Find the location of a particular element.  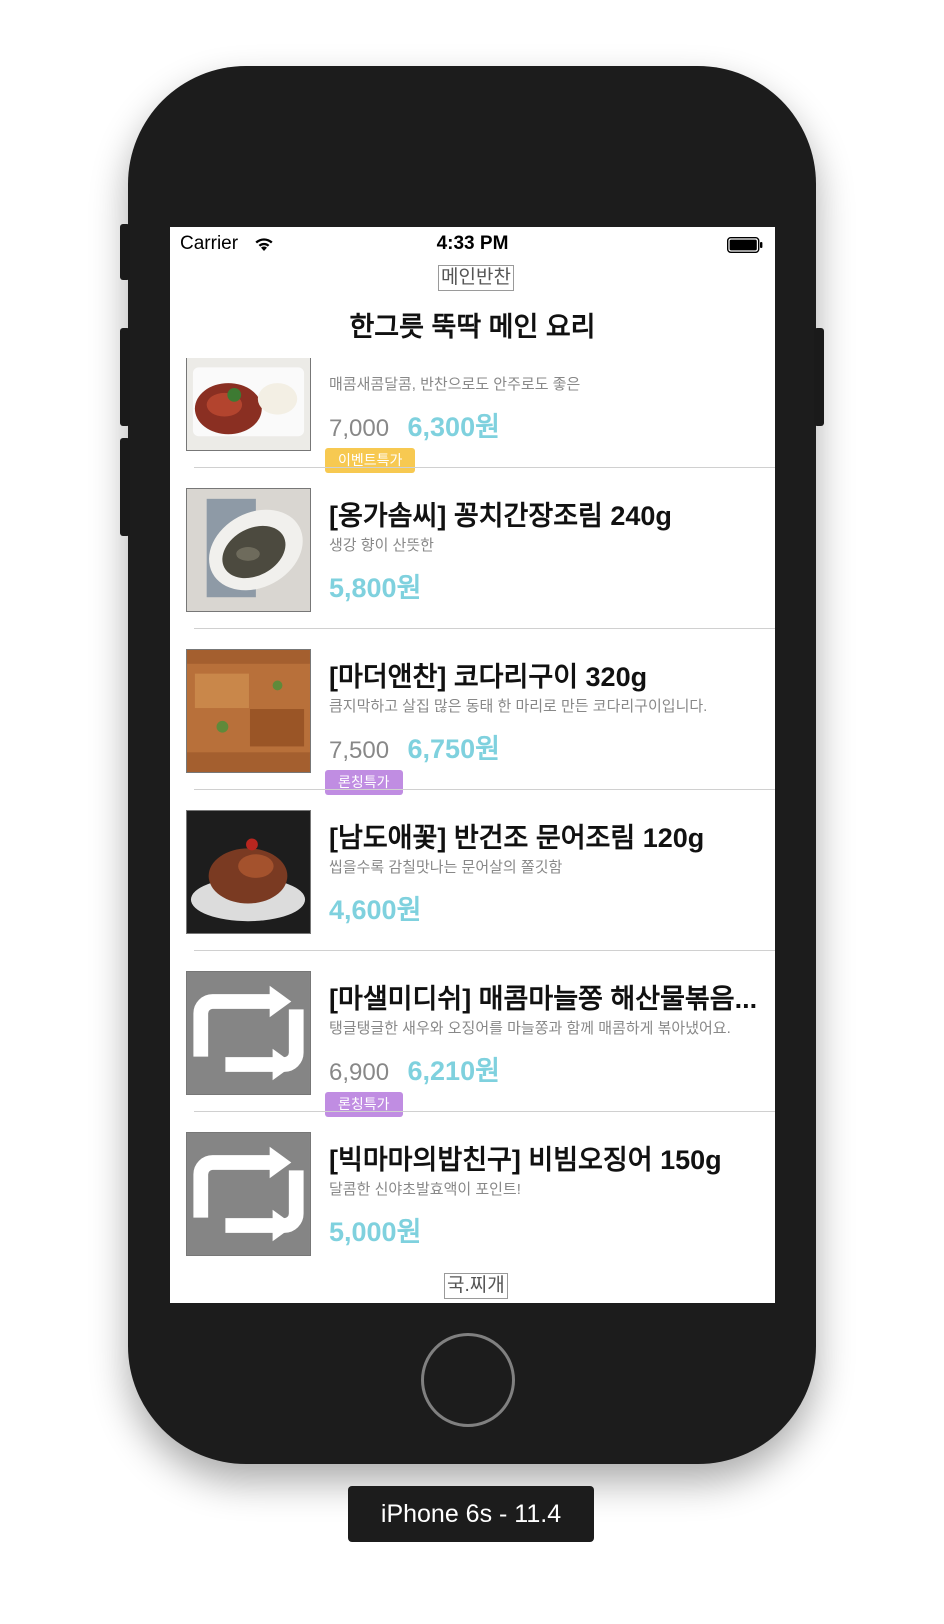

price-line: 5,000원 is located at coordinates (375, 1229).